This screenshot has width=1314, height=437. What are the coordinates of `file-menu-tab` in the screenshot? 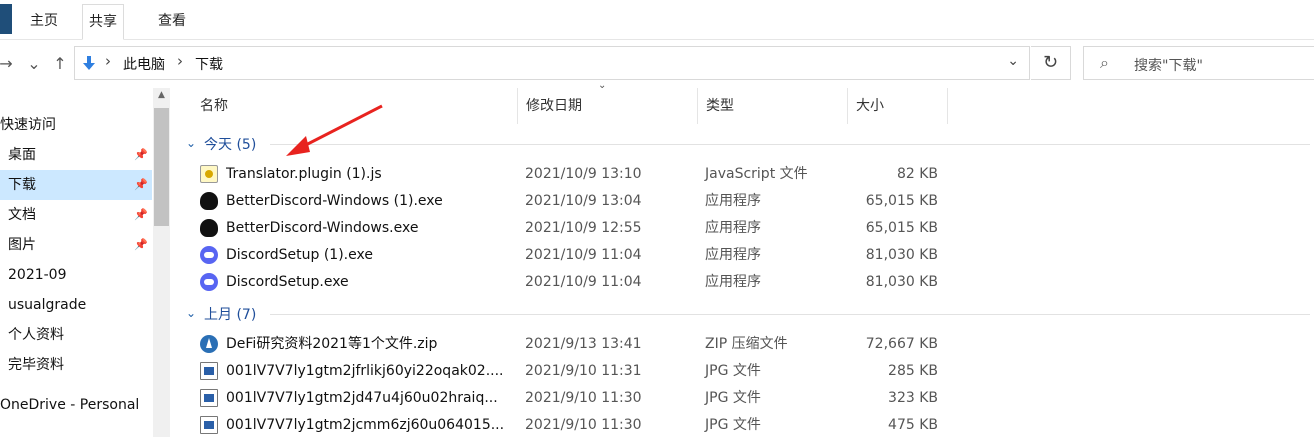 It's located at (6, 19).